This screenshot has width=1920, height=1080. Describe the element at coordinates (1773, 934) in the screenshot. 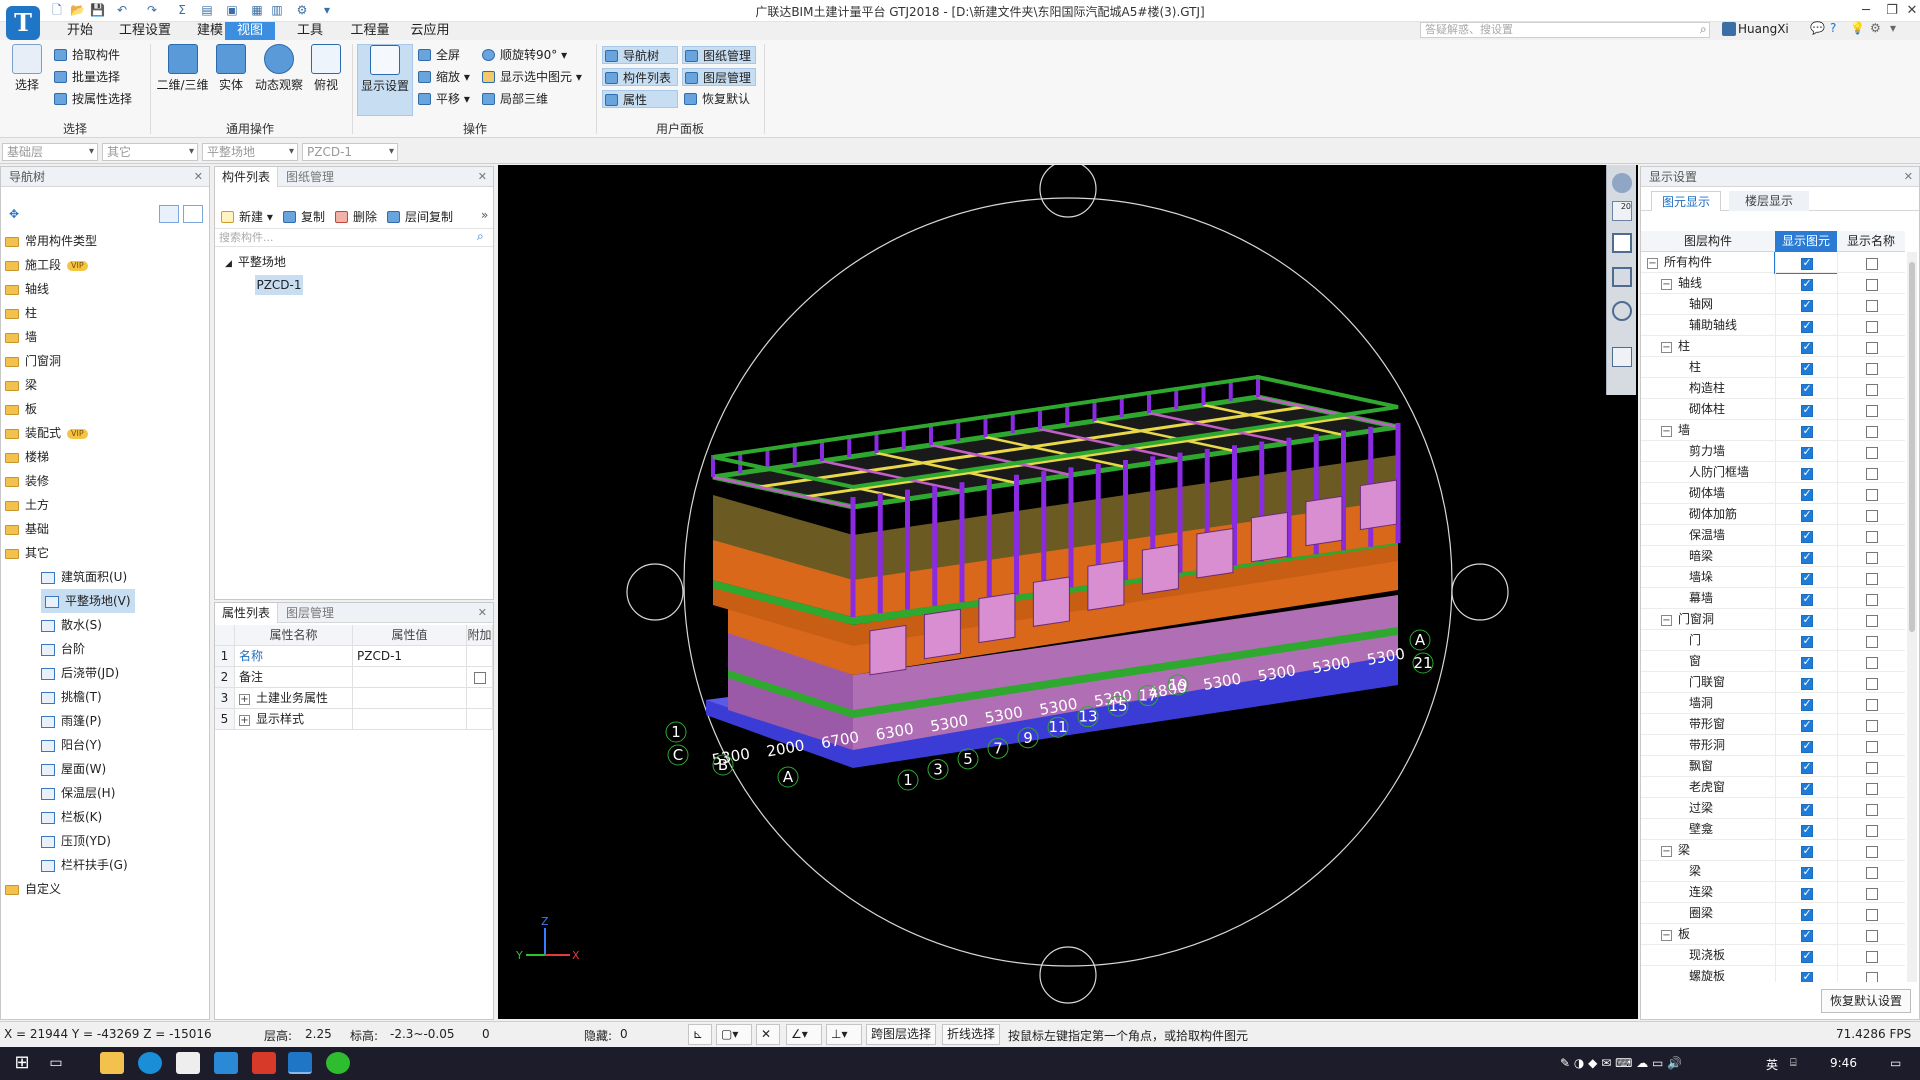

I see `display-row: − 板` at that location.